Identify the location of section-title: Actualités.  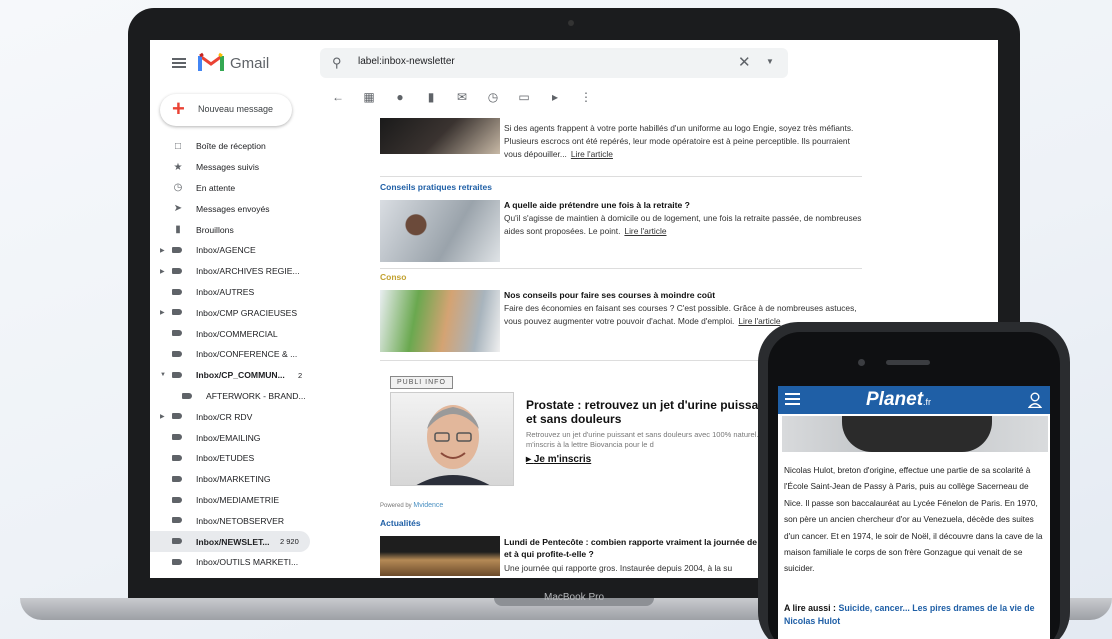
(400, 523).